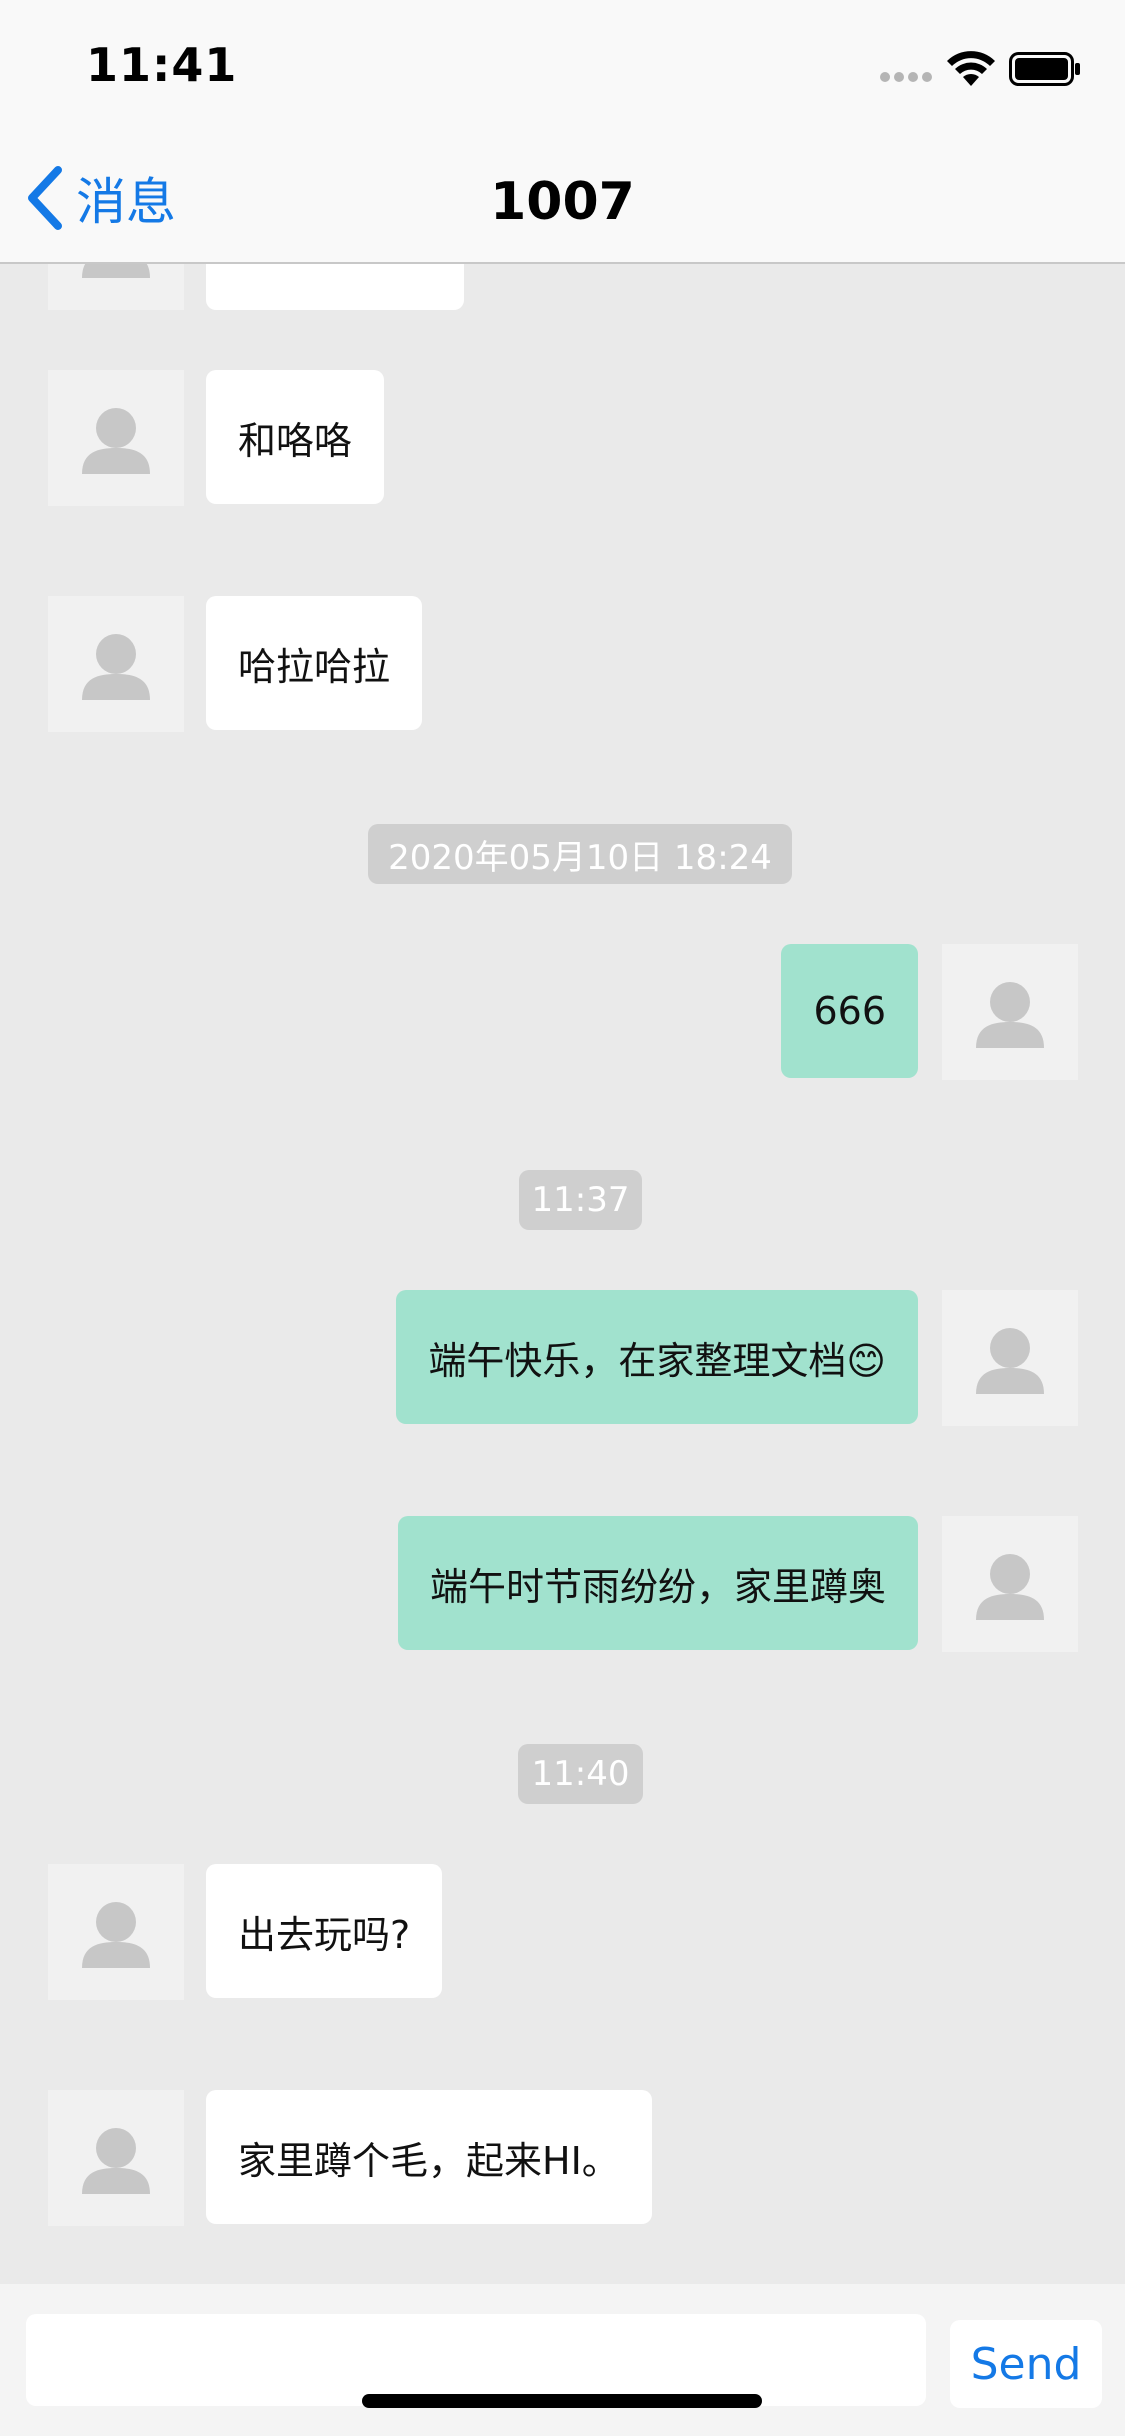 Image resolution: width=1125 pixels, height=2436 pixels. Describe the element at coordinates (971, 68) in the screenshot. I see `wifi-icon` at that location.